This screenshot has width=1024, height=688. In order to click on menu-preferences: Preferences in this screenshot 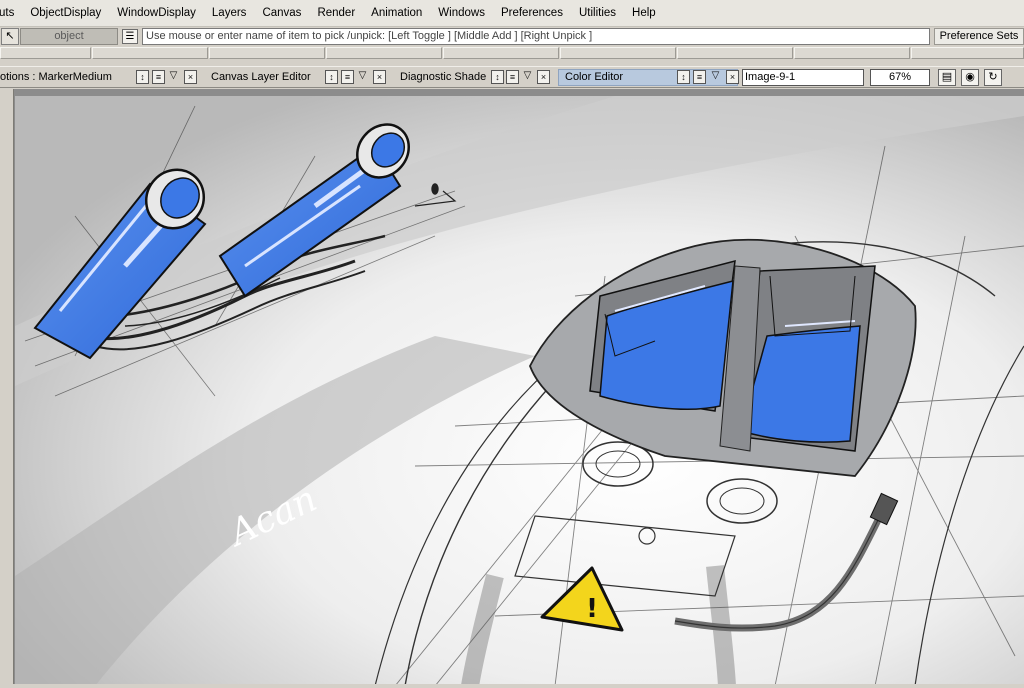, I will do `click(532, 13)`.